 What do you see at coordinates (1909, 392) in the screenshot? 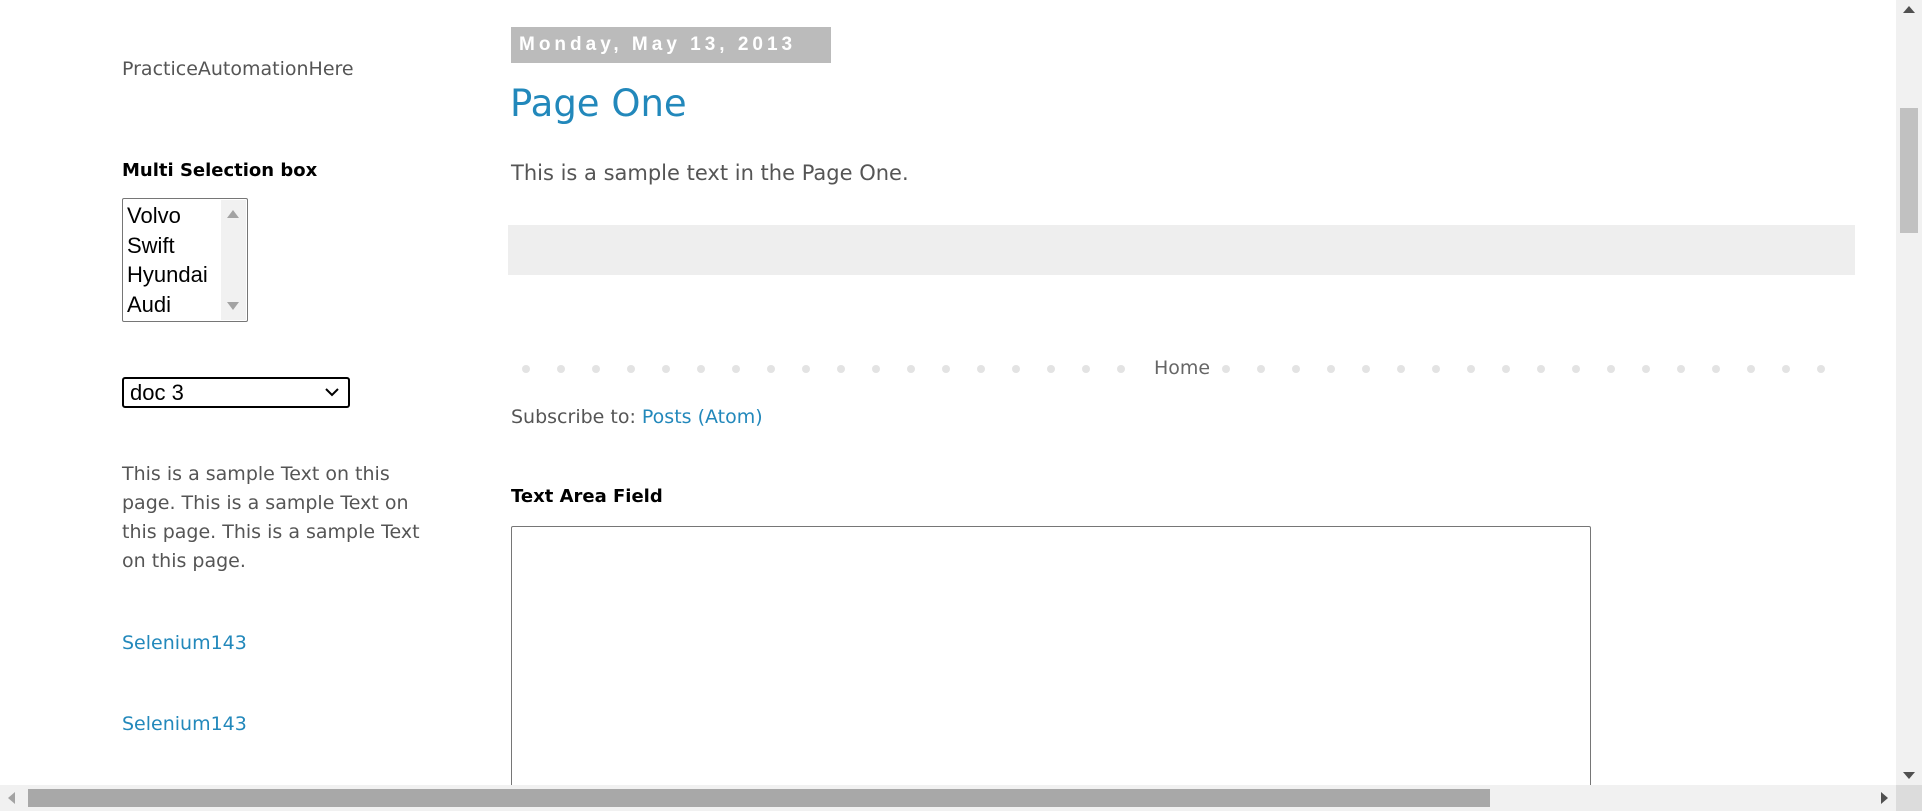
I see `vertical-scrollbar` at bounding box center [1909, 392].